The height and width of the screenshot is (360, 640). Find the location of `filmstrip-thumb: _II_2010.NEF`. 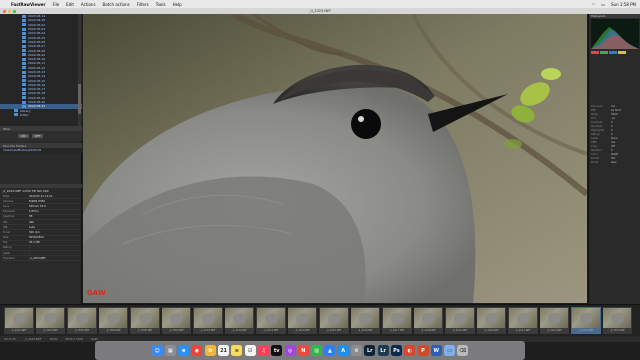

filmstrip-thumb: _II_2010.NEF is located at coordinates (208, 320).